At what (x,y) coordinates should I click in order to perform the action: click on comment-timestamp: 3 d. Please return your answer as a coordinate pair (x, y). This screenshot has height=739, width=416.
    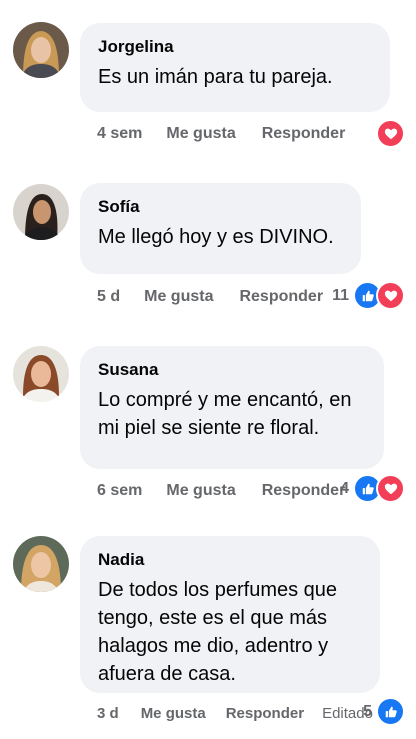
    Looking at the image, I should click on (108, 713).